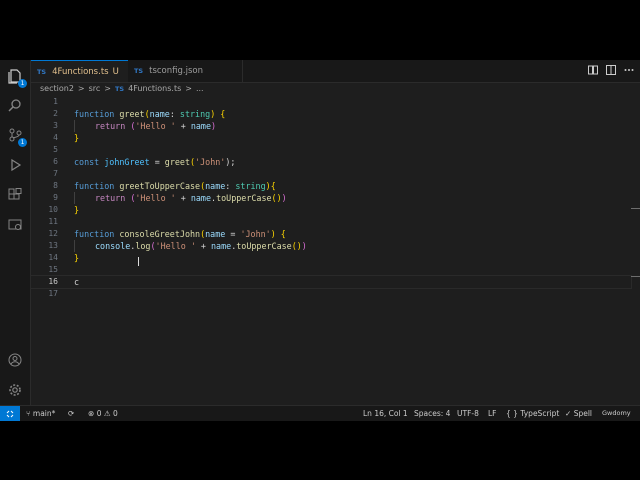 The height and width of the screenshot is (480, 640). What do you see at coordinates (113, 246) in the screenshot?
I see `code-token: console` at bounding box center [113, 246].